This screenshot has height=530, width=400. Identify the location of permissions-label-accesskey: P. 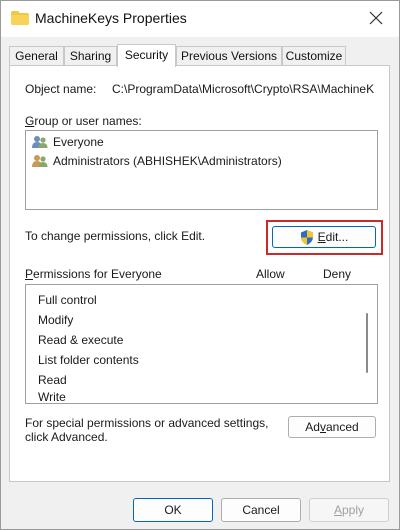
(29, 274).